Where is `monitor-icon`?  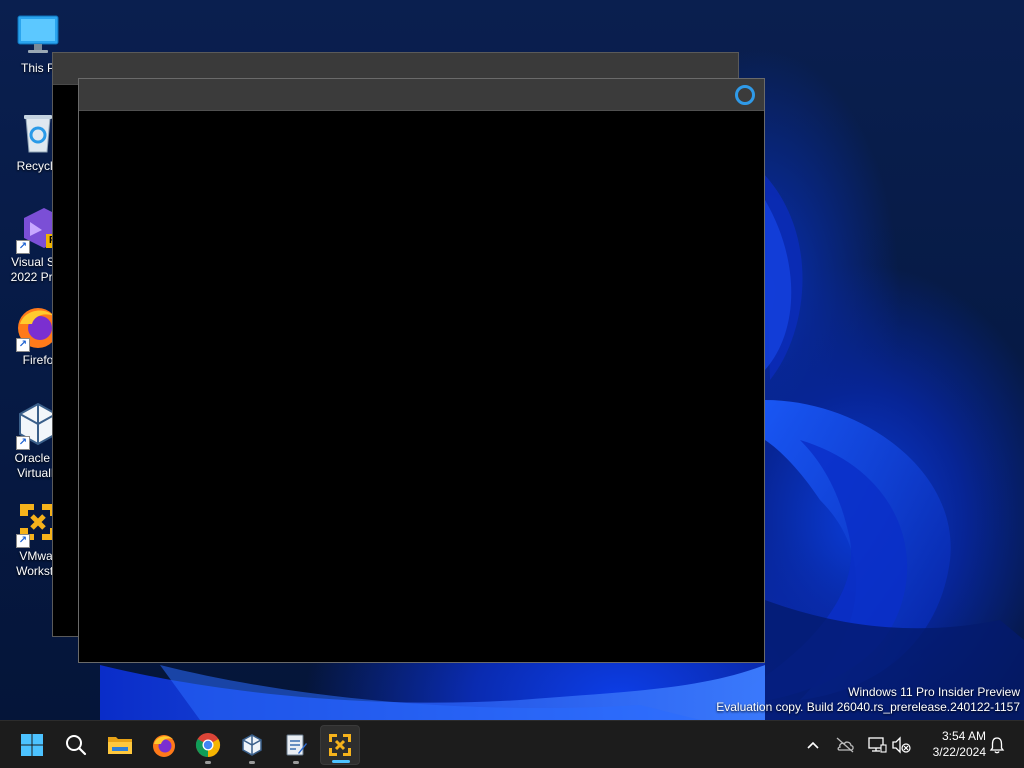
monitor-icon is located at coordinates (38, 34).